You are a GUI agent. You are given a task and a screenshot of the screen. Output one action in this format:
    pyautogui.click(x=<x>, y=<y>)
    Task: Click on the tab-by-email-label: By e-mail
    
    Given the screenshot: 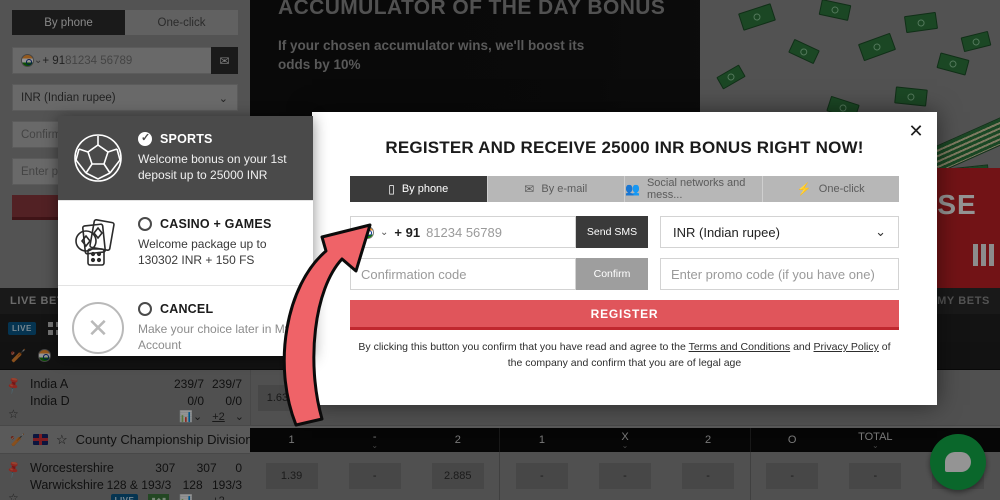 What is the action you would take?
    pyautogui.click(x=564, y=189)
    